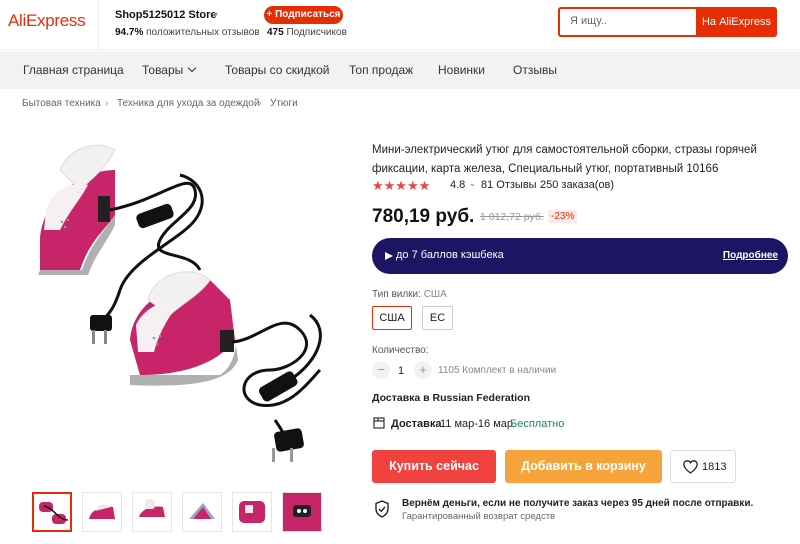  I want to click on nav-discounts: Товары со скидкой, so click(277, 70).